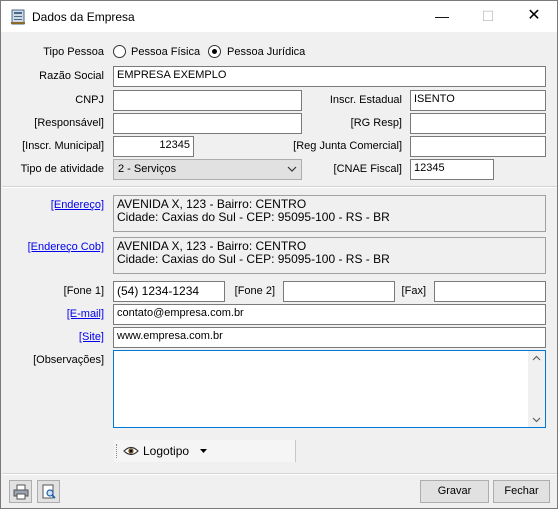 Image resolution: width=558 pixels, height=509 pixels. I want to click on fone2-field, so click(339, 291).